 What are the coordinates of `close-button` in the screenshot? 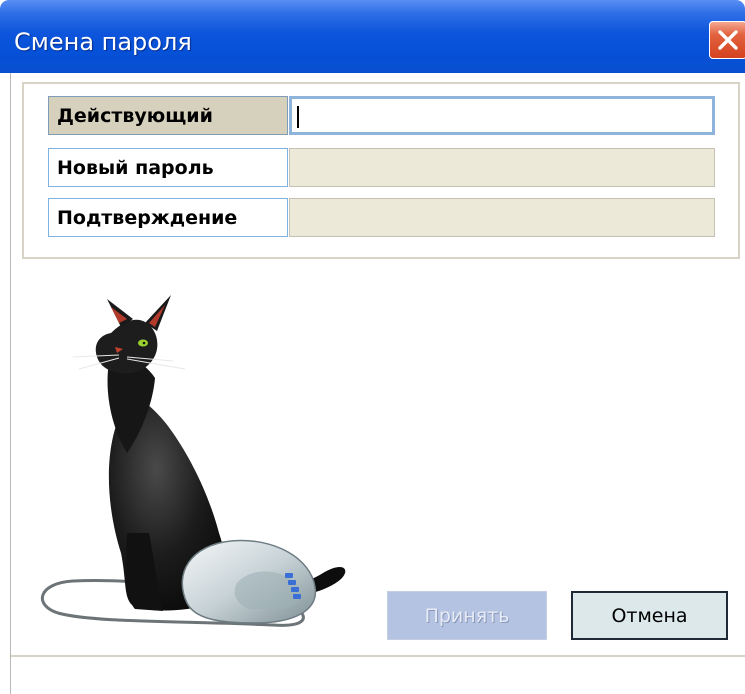 It's located at (727, 40).